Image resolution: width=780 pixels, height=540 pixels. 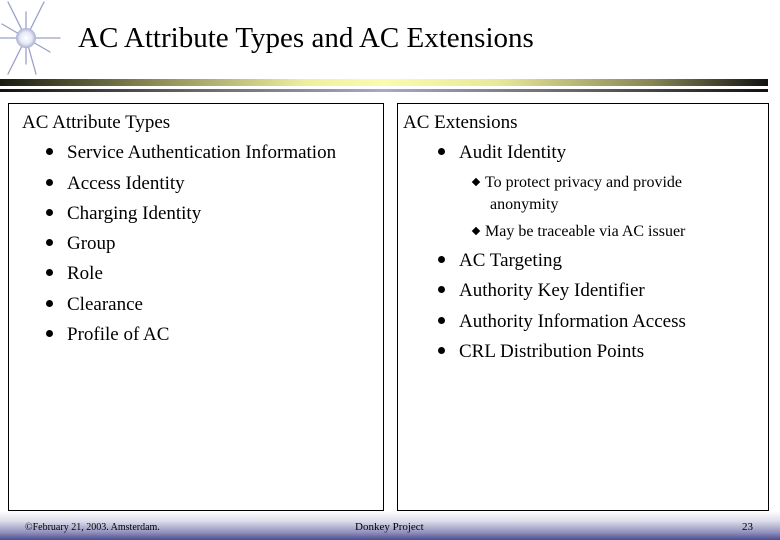 What do you see at coordinates (94, 305) in the screenshot?
I see `list-item: Clearance` at bounding box center [94, 305].